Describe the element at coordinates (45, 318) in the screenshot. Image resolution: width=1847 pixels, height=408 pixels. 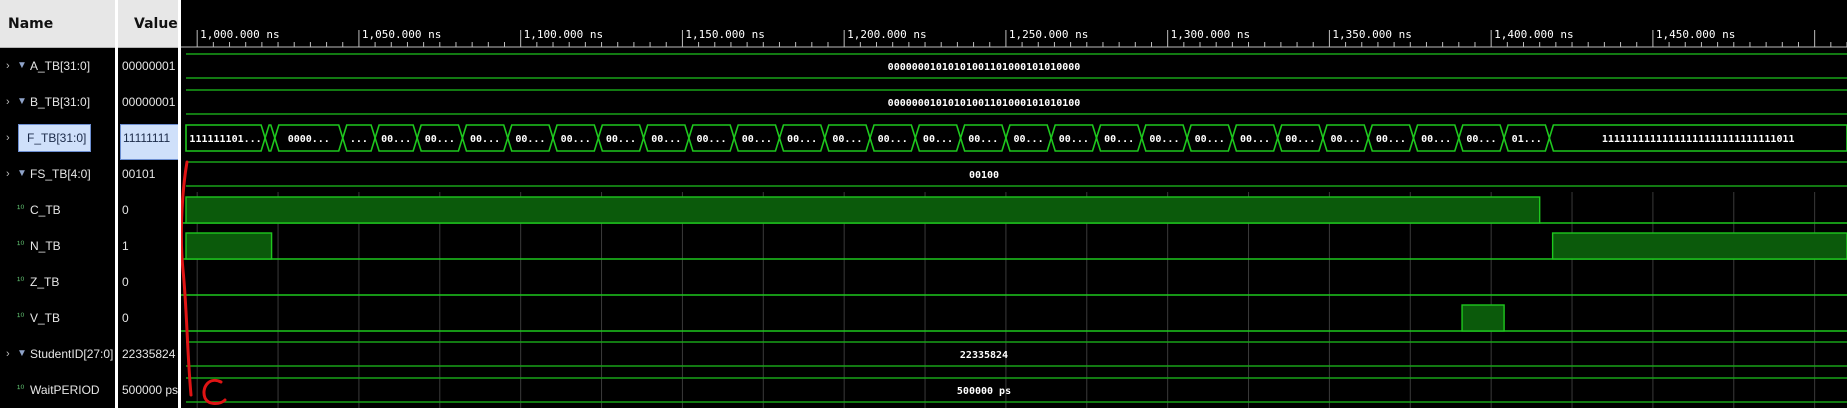
I see `signal-name: V_TB` at that location.